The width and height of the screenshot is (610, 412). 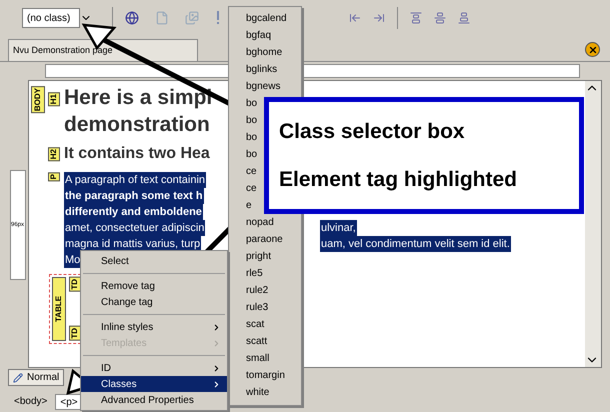 I want to click on globe-icon, so click(x=132, y=18).